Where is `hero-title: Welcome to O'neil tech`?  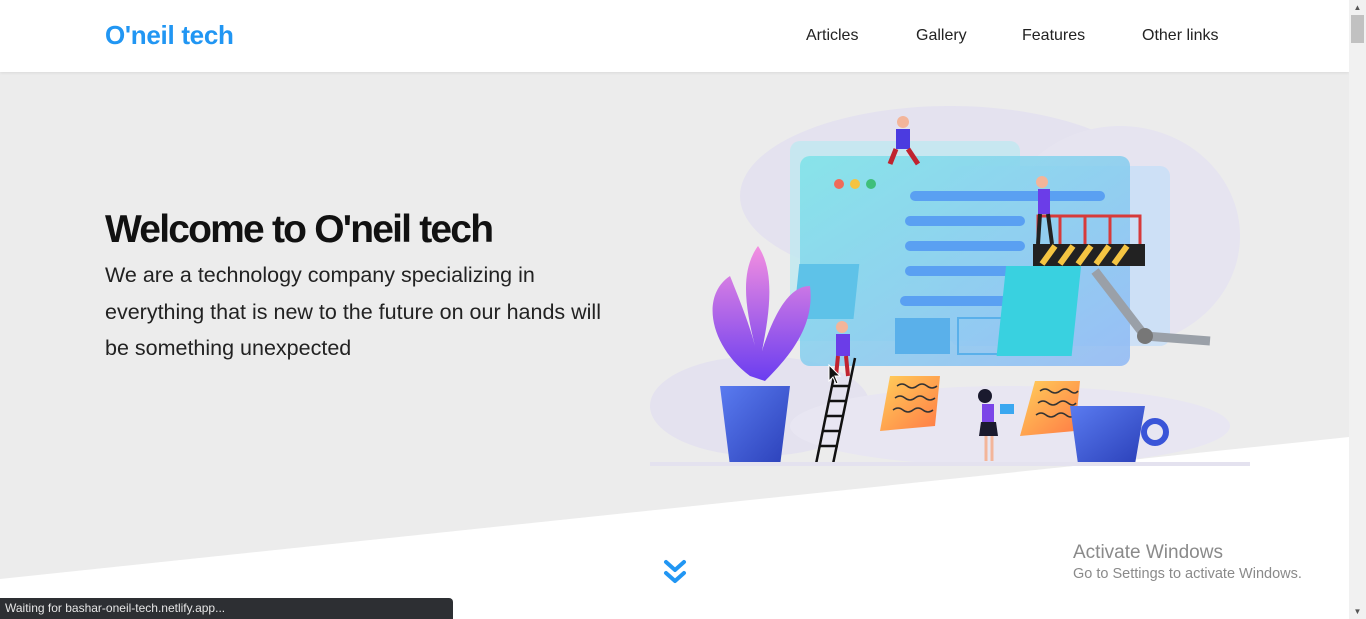 hero-title: Welcome to O'neil tech is located at coordinates (299, 229).